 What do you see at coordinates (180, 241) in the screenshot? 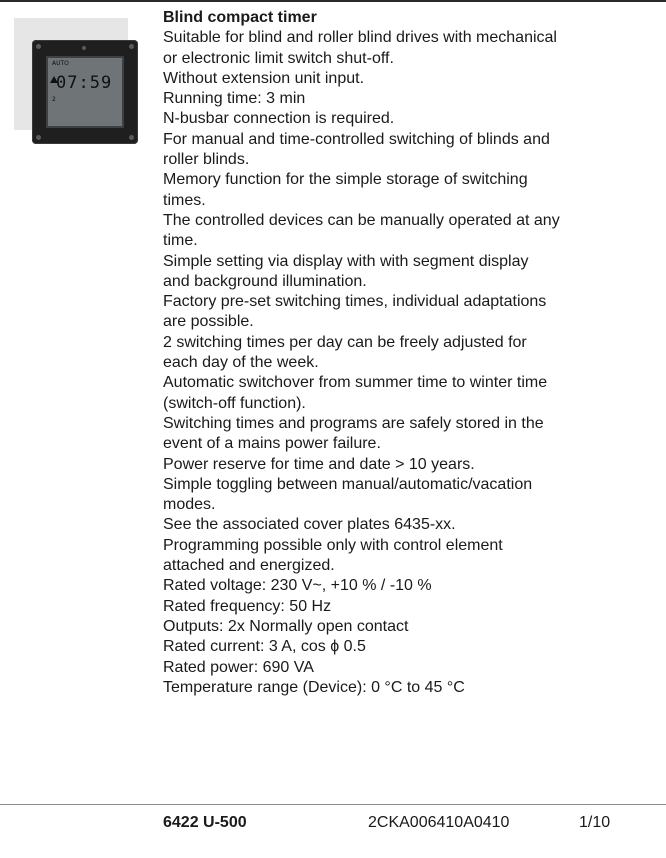
I see `description-line: time.` at bounding box center [180, 241].